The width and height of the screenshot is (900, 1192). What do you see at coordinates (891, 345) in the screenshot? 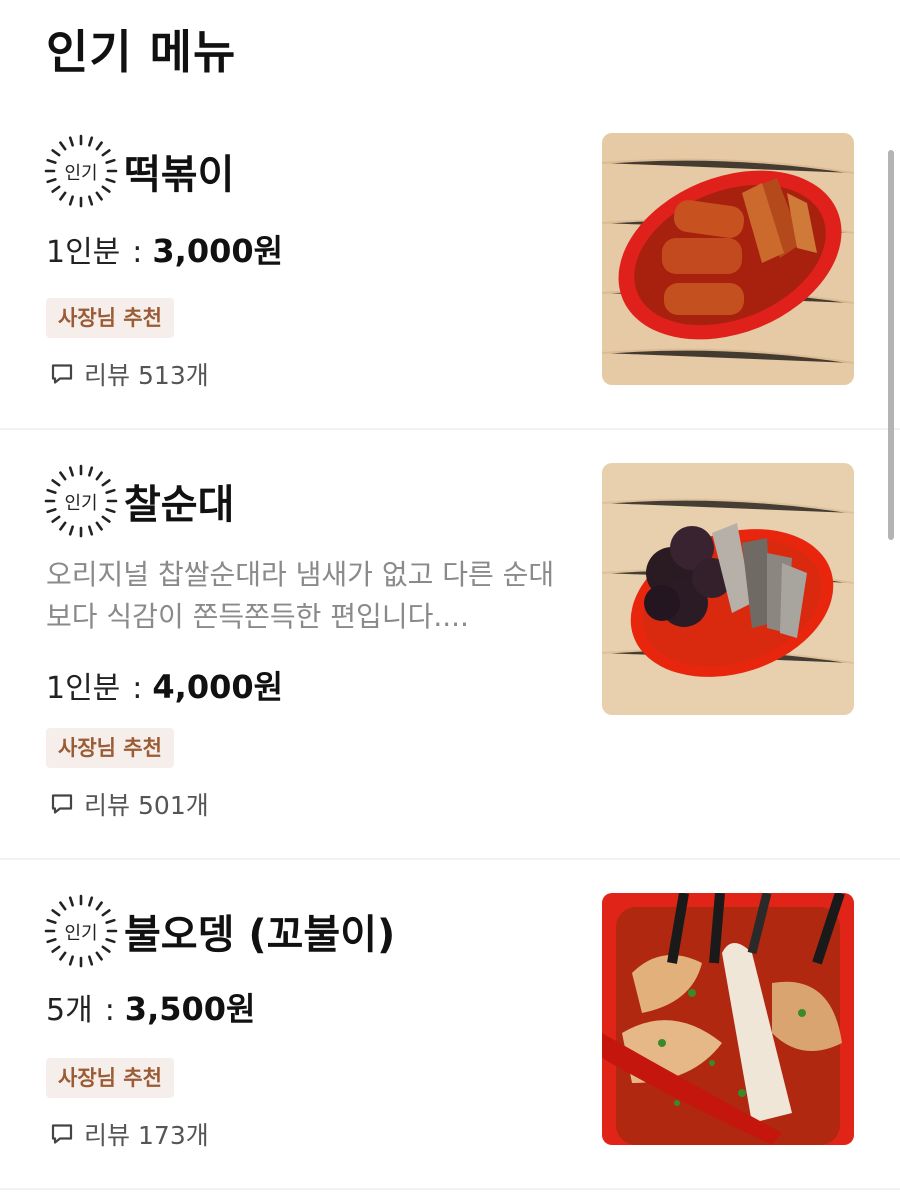
I see `scrollbar` at bounding box center [891, 345].